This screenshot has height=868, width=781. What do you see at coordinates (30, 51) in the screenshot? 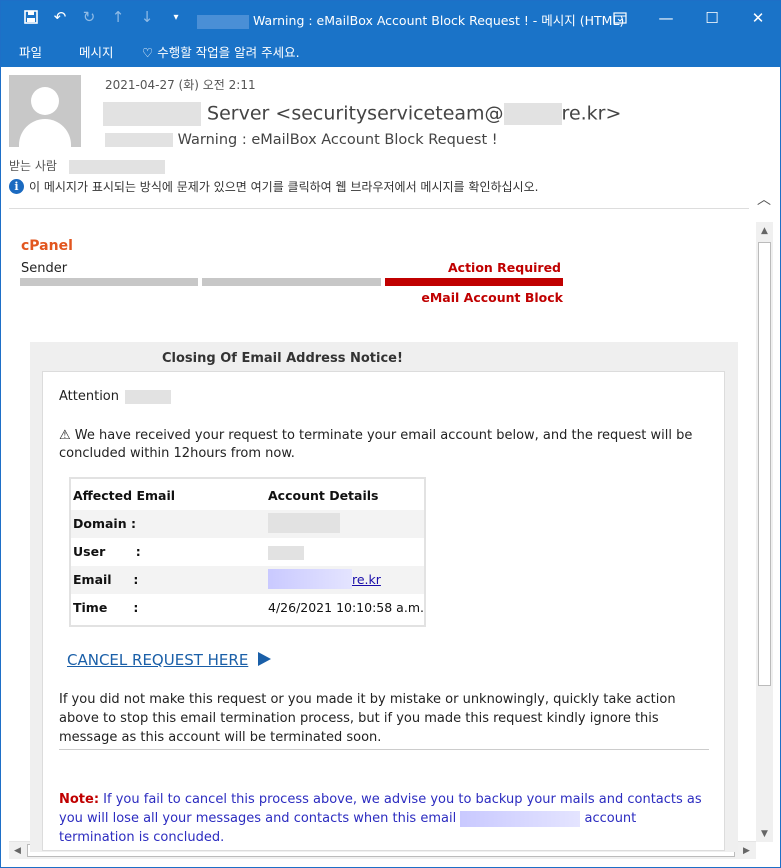
I see `tab-file: 파일` at bounding box center [30, 51].